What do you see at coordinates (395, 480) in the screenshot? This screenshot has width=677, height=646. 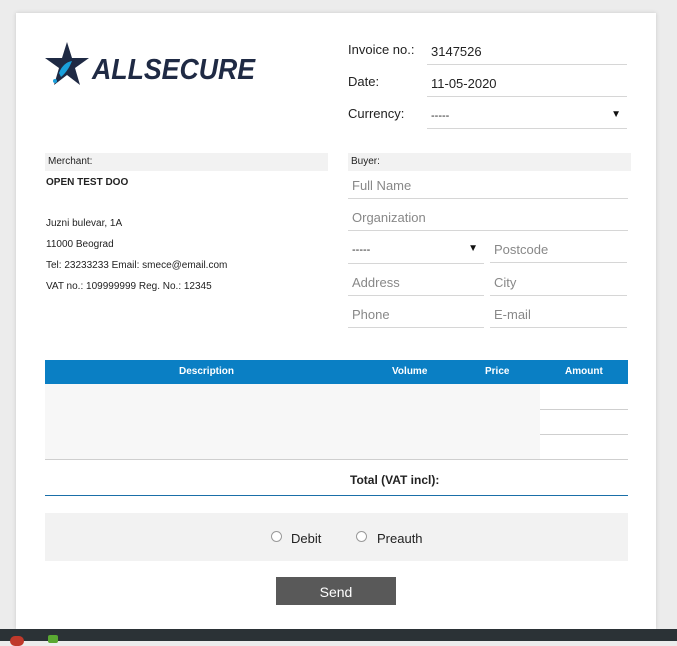 I see `total-label: Total (VAT incl):` at bounding box center [395, 480].